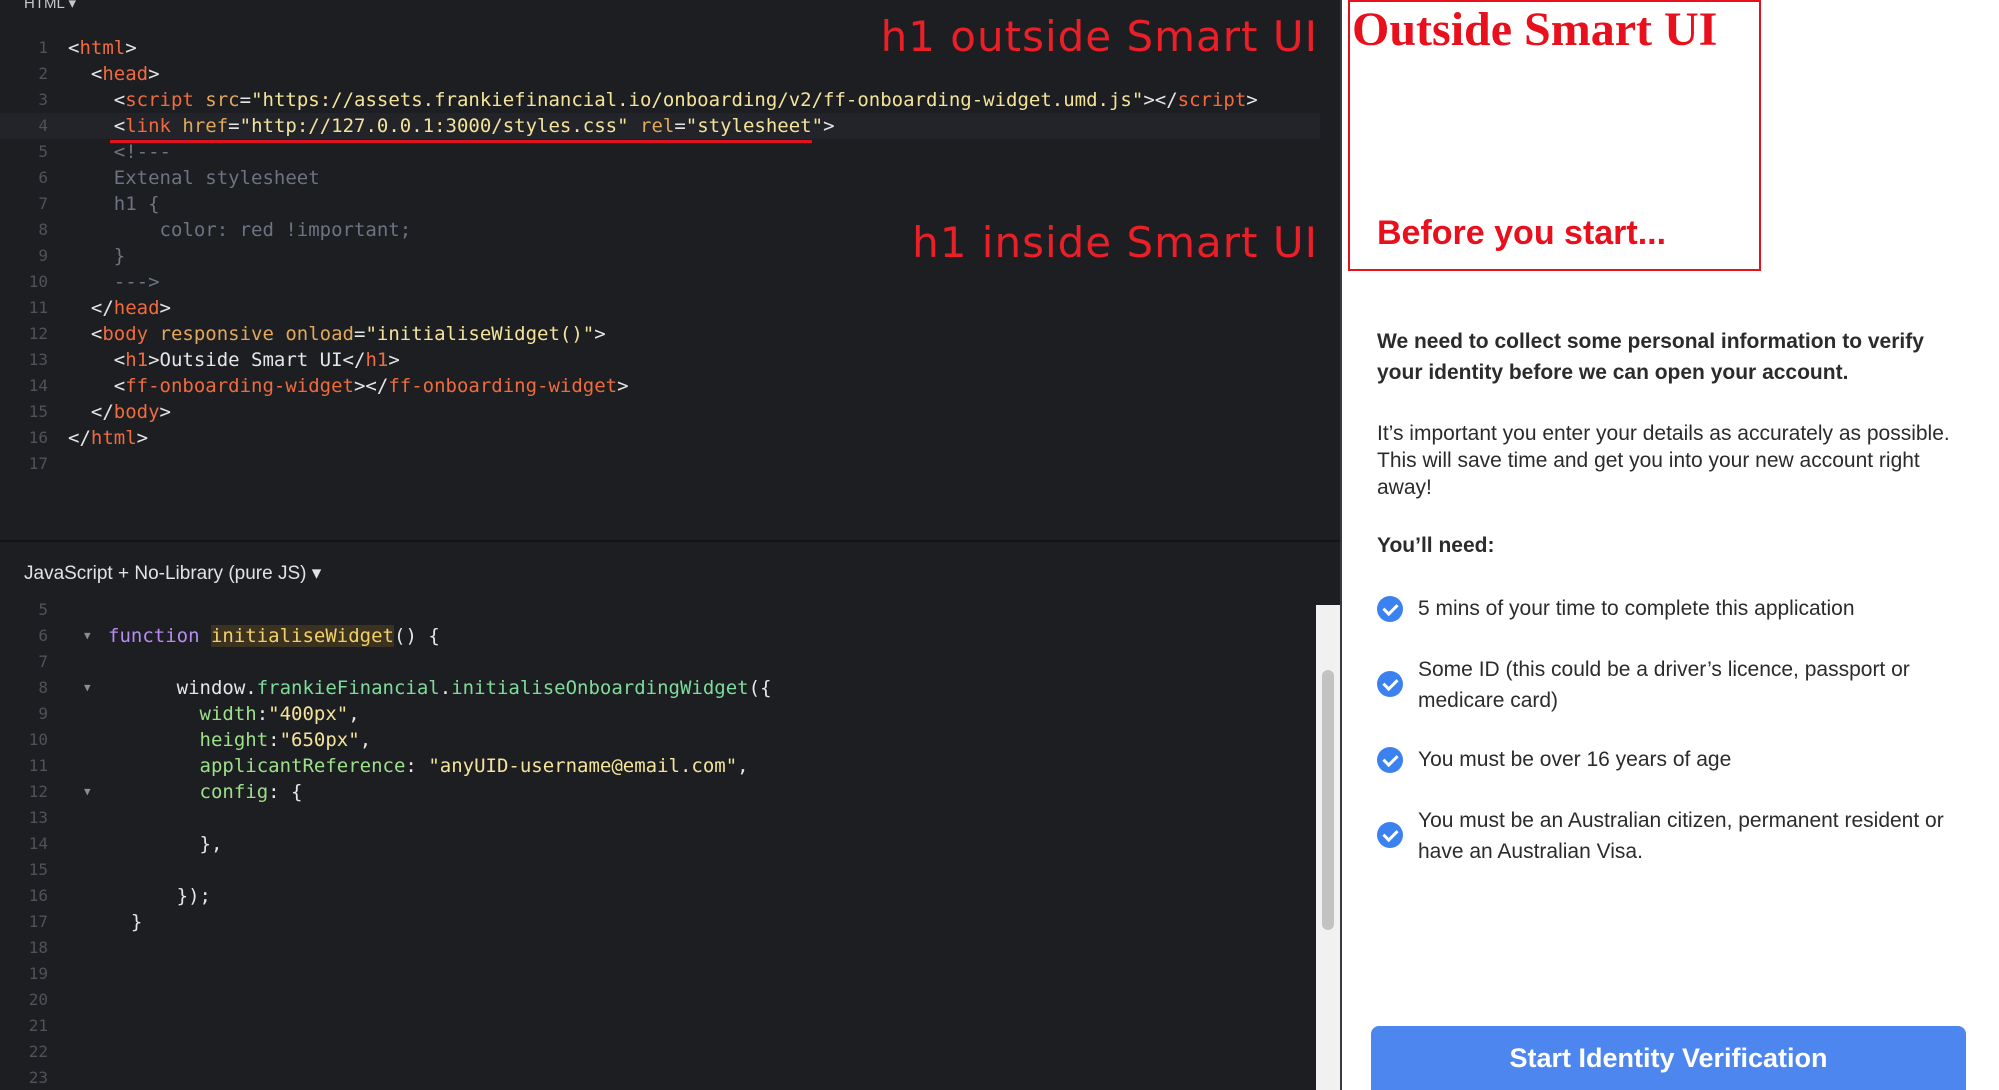  I want to click on code-line: 18, so click(660, 948).